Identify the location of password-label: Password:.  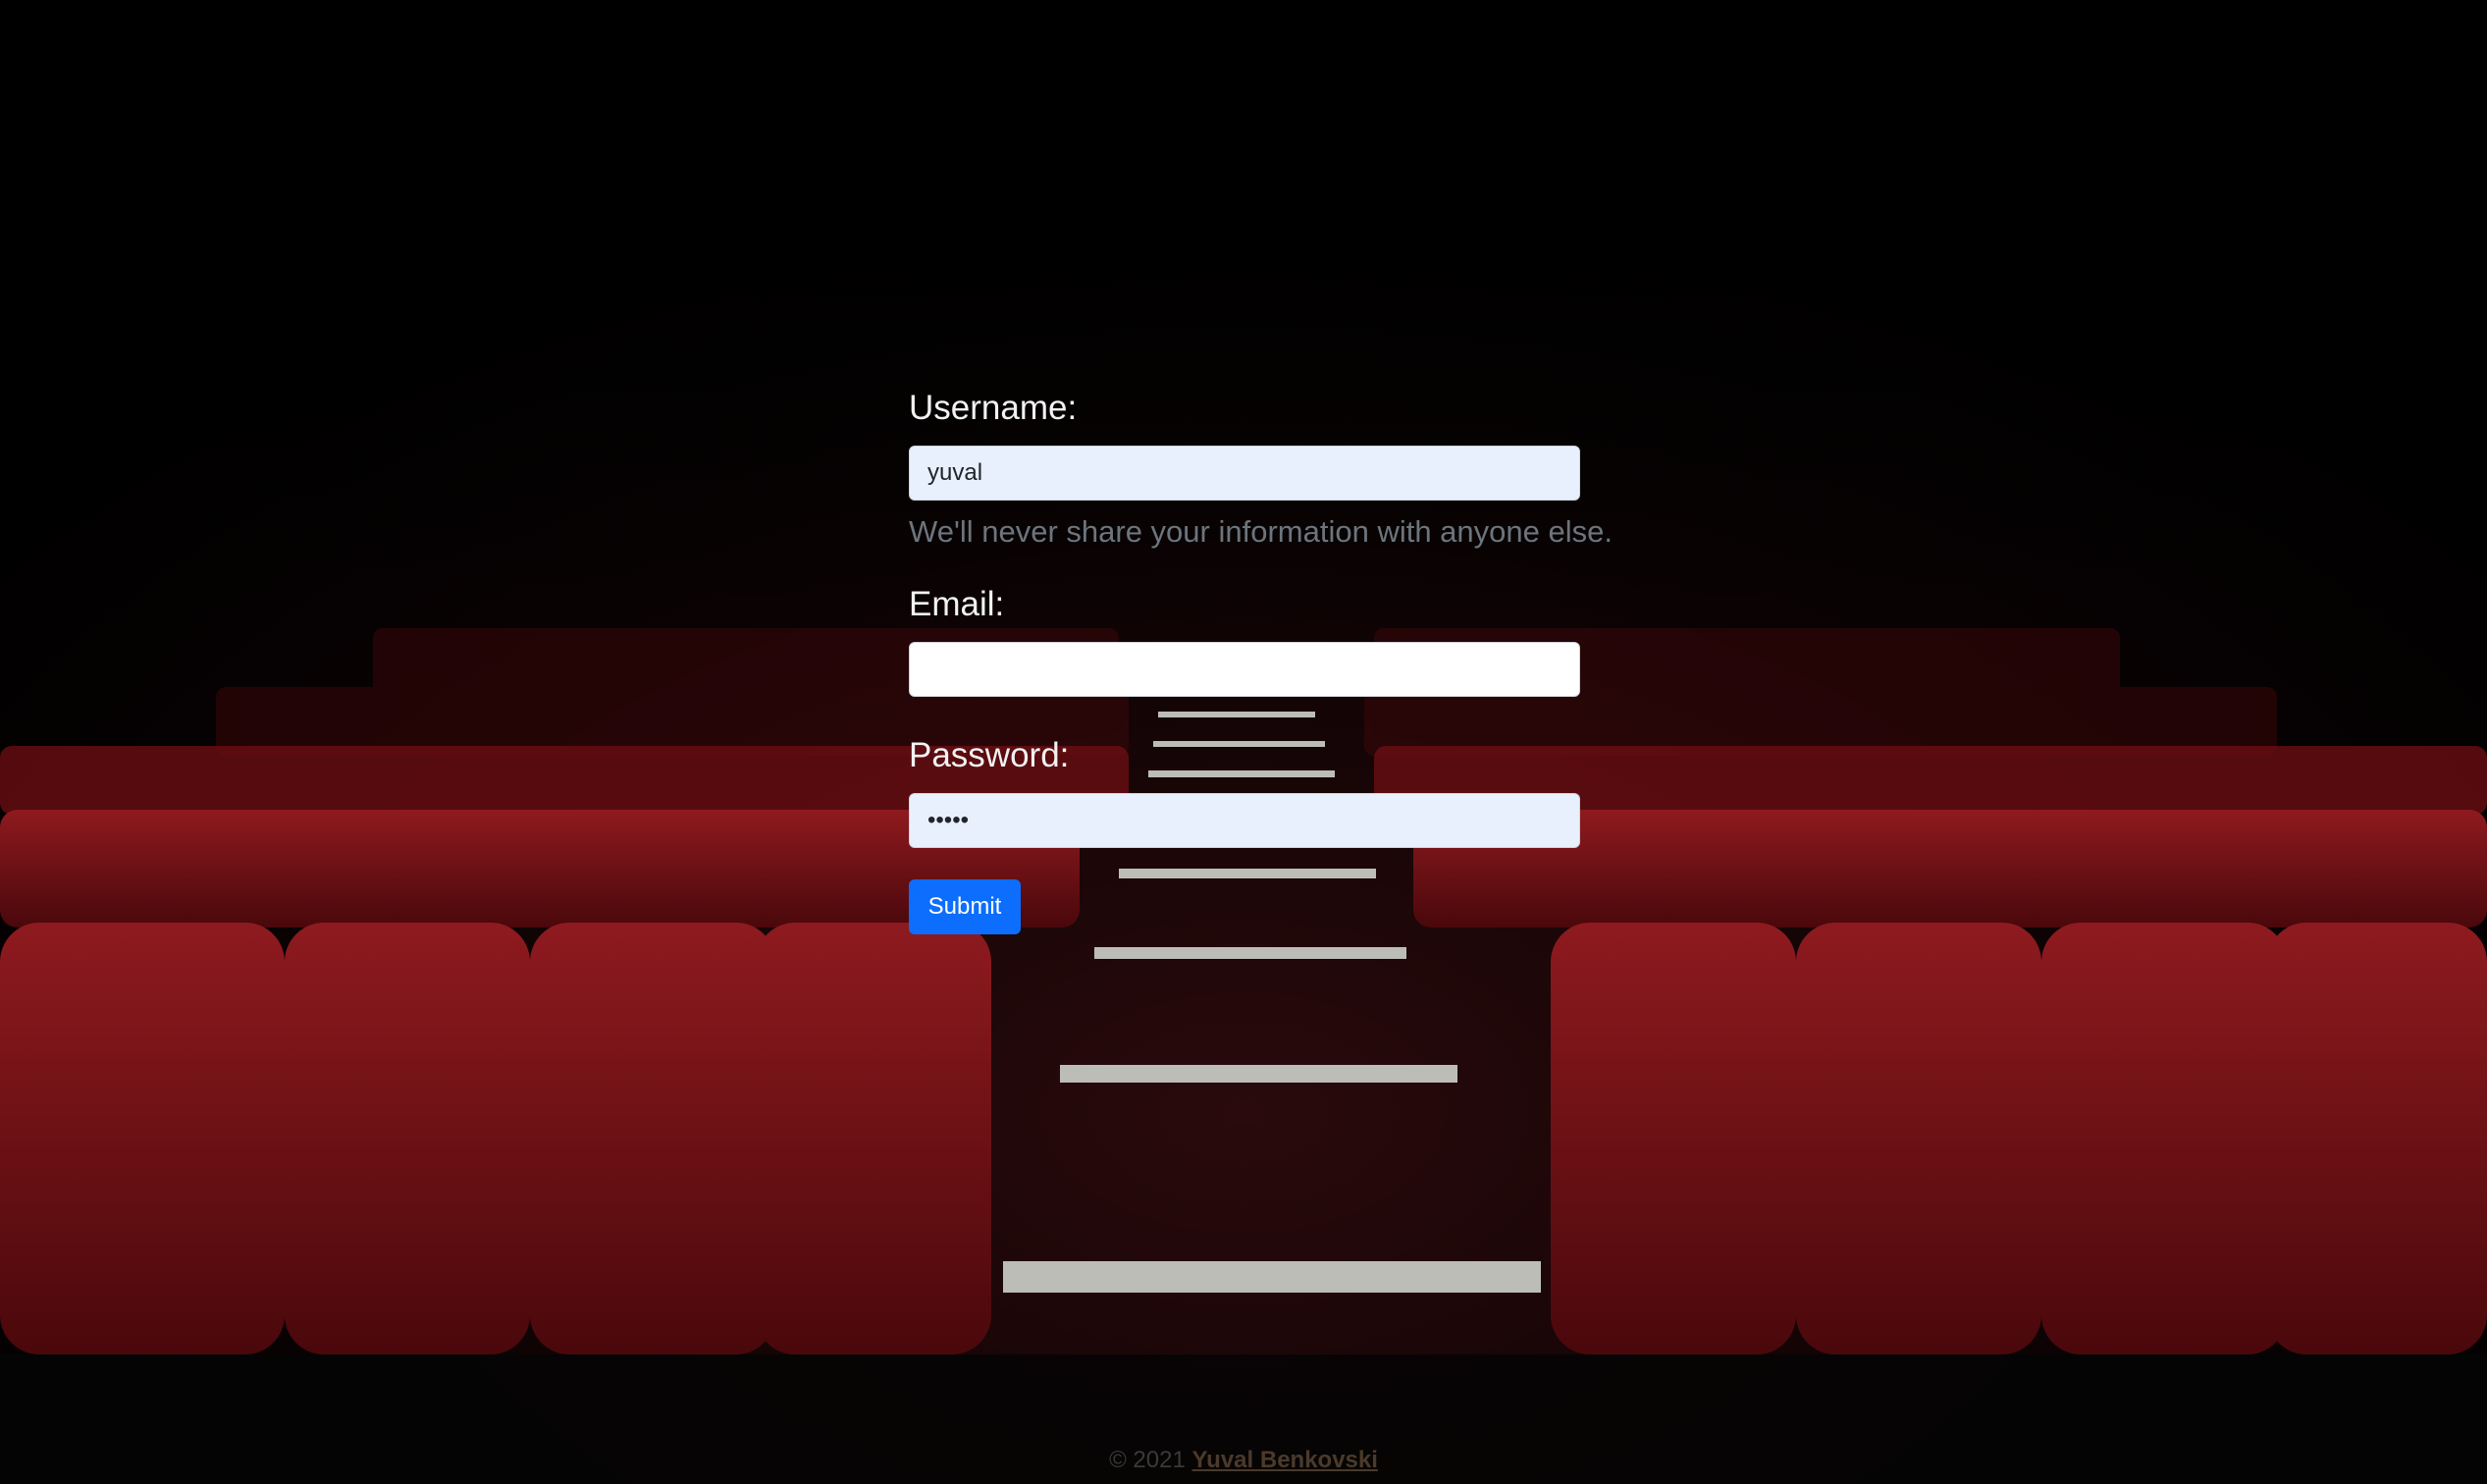
(989, 755).